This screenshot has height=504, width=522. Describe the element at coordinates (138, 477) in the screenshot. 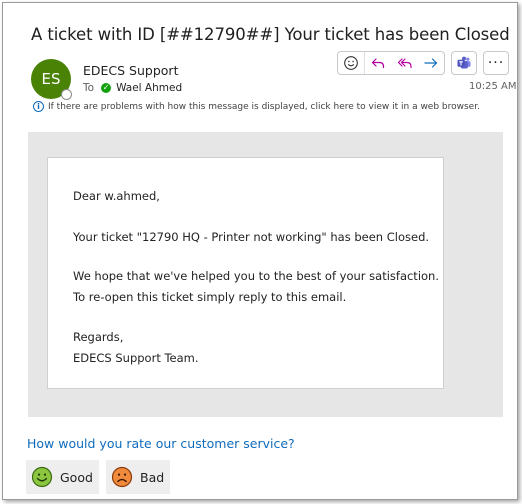

I see `rate-bad-button: Bad` at that location.